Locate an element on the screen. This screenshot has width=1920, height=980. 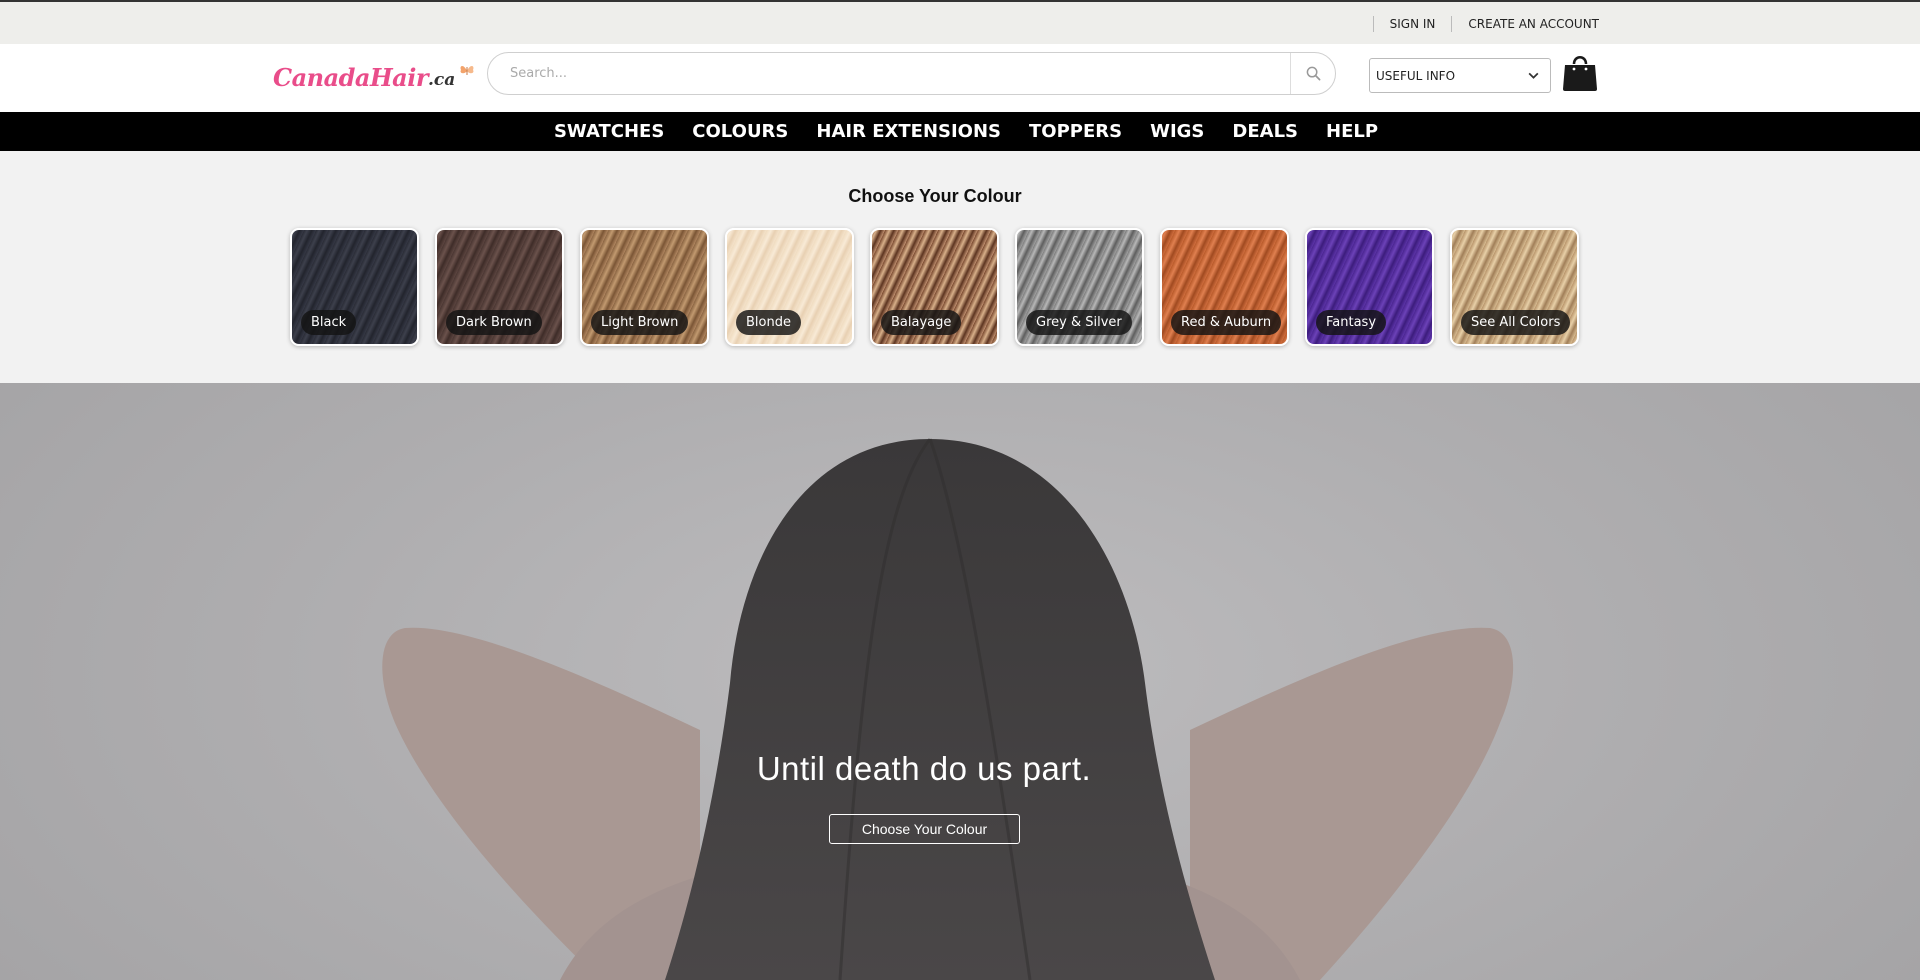
search-input is located at coordinates (889, 73).